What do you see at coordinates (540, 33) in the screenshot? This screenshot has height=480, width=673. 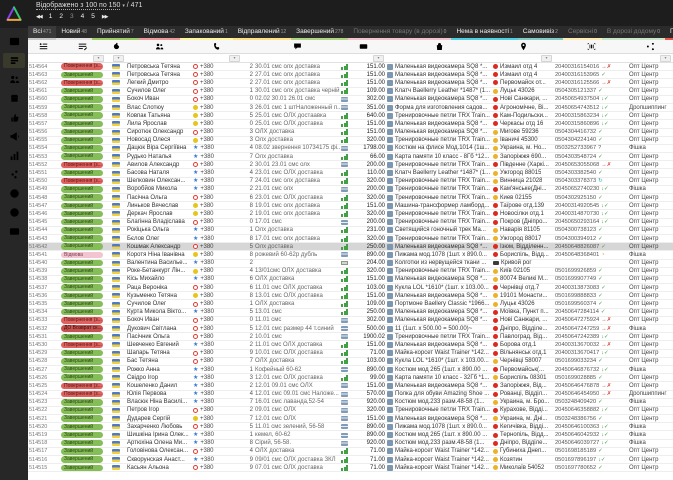 I see `tab-Самовивіз: Самовивіз2` at bounding box center [540, 33].